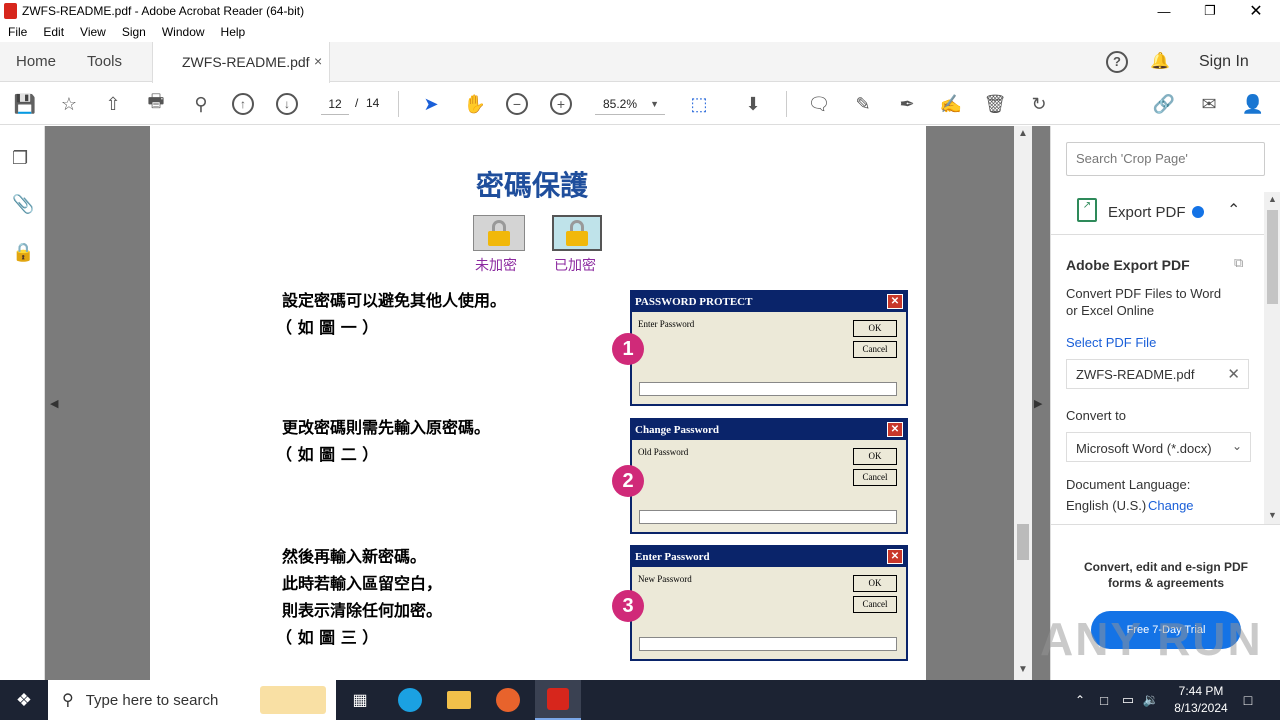  What do you see at coordinates (1128, 484) in the screenshot?
I see `doc-language-label: Document Language:` at bounding box center [1128, 484].